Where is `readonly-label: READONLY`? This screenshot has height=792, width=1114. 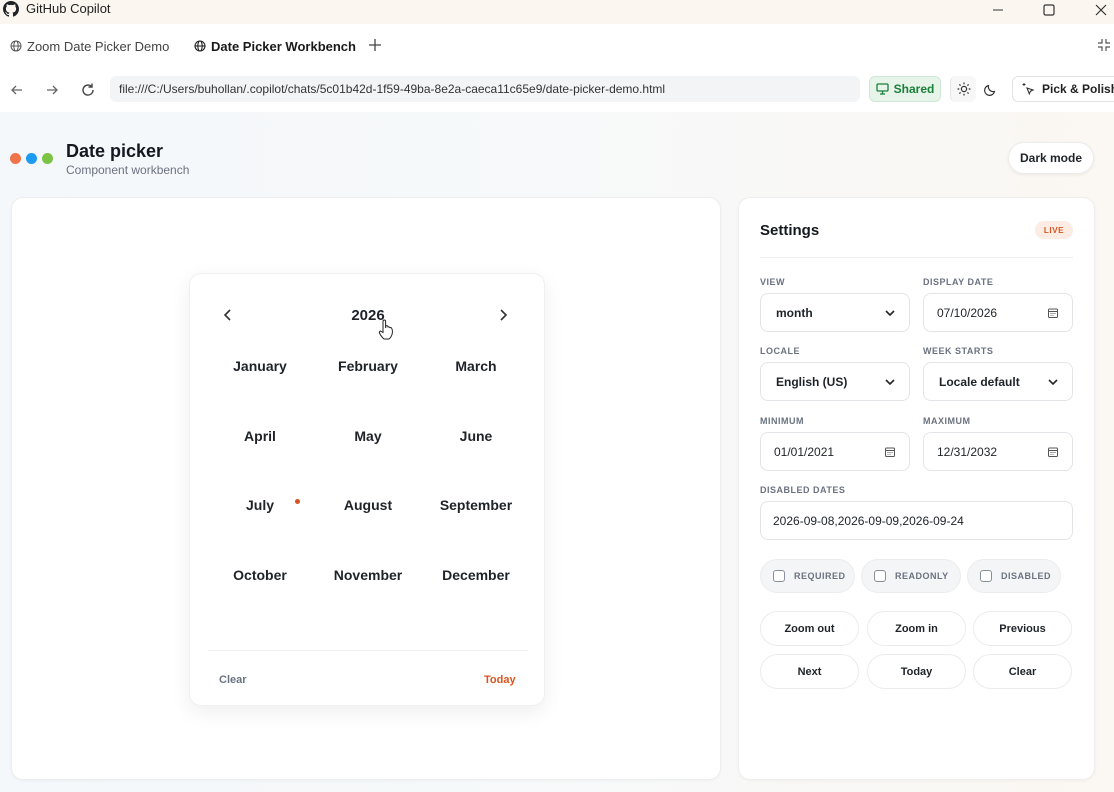 readonly-label: READONLY is located at coordinates (922, 576).